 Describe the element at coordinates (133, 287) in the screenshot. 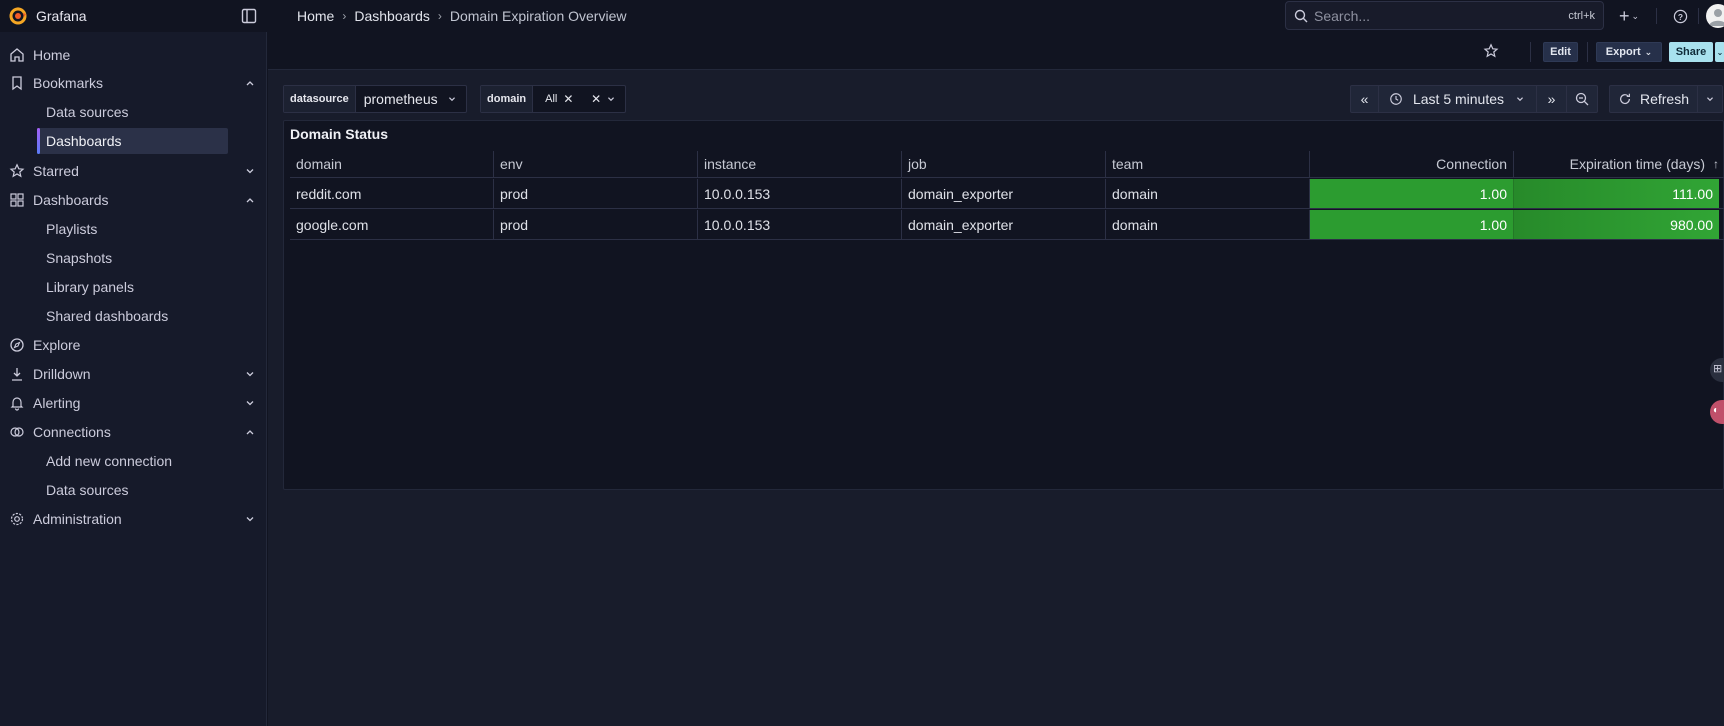

I see `sidebar-item-library-panels: Library panels` at that location.